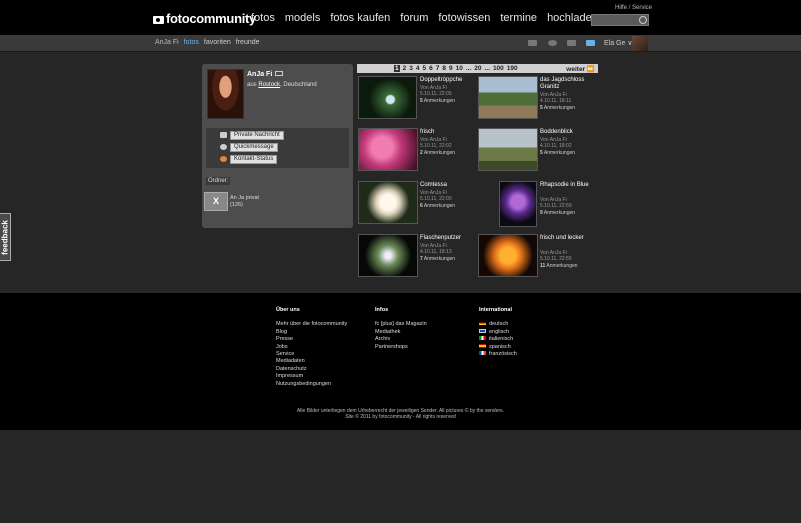 Image resolution: width=801 pixels, height=523 pixels. Describe the element at coordinates (482, 353) in the screenshot. I see `french-flag-icon` at that location.